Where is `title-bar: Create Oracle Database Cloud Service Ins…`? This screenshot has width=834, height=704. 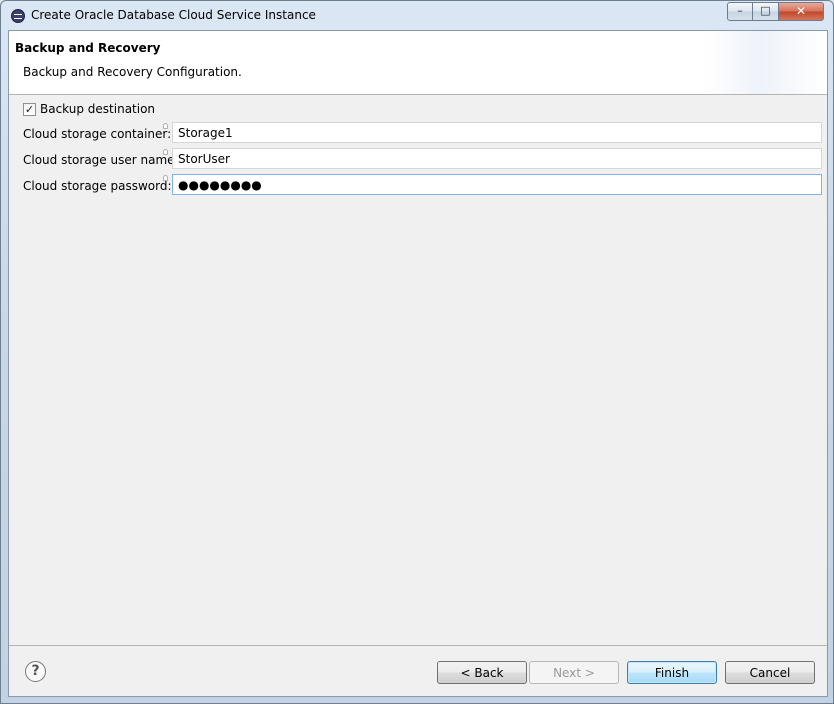
title-bar: Create Oracle Database Cloud Service Ins… is located at coordinates (417, 15).